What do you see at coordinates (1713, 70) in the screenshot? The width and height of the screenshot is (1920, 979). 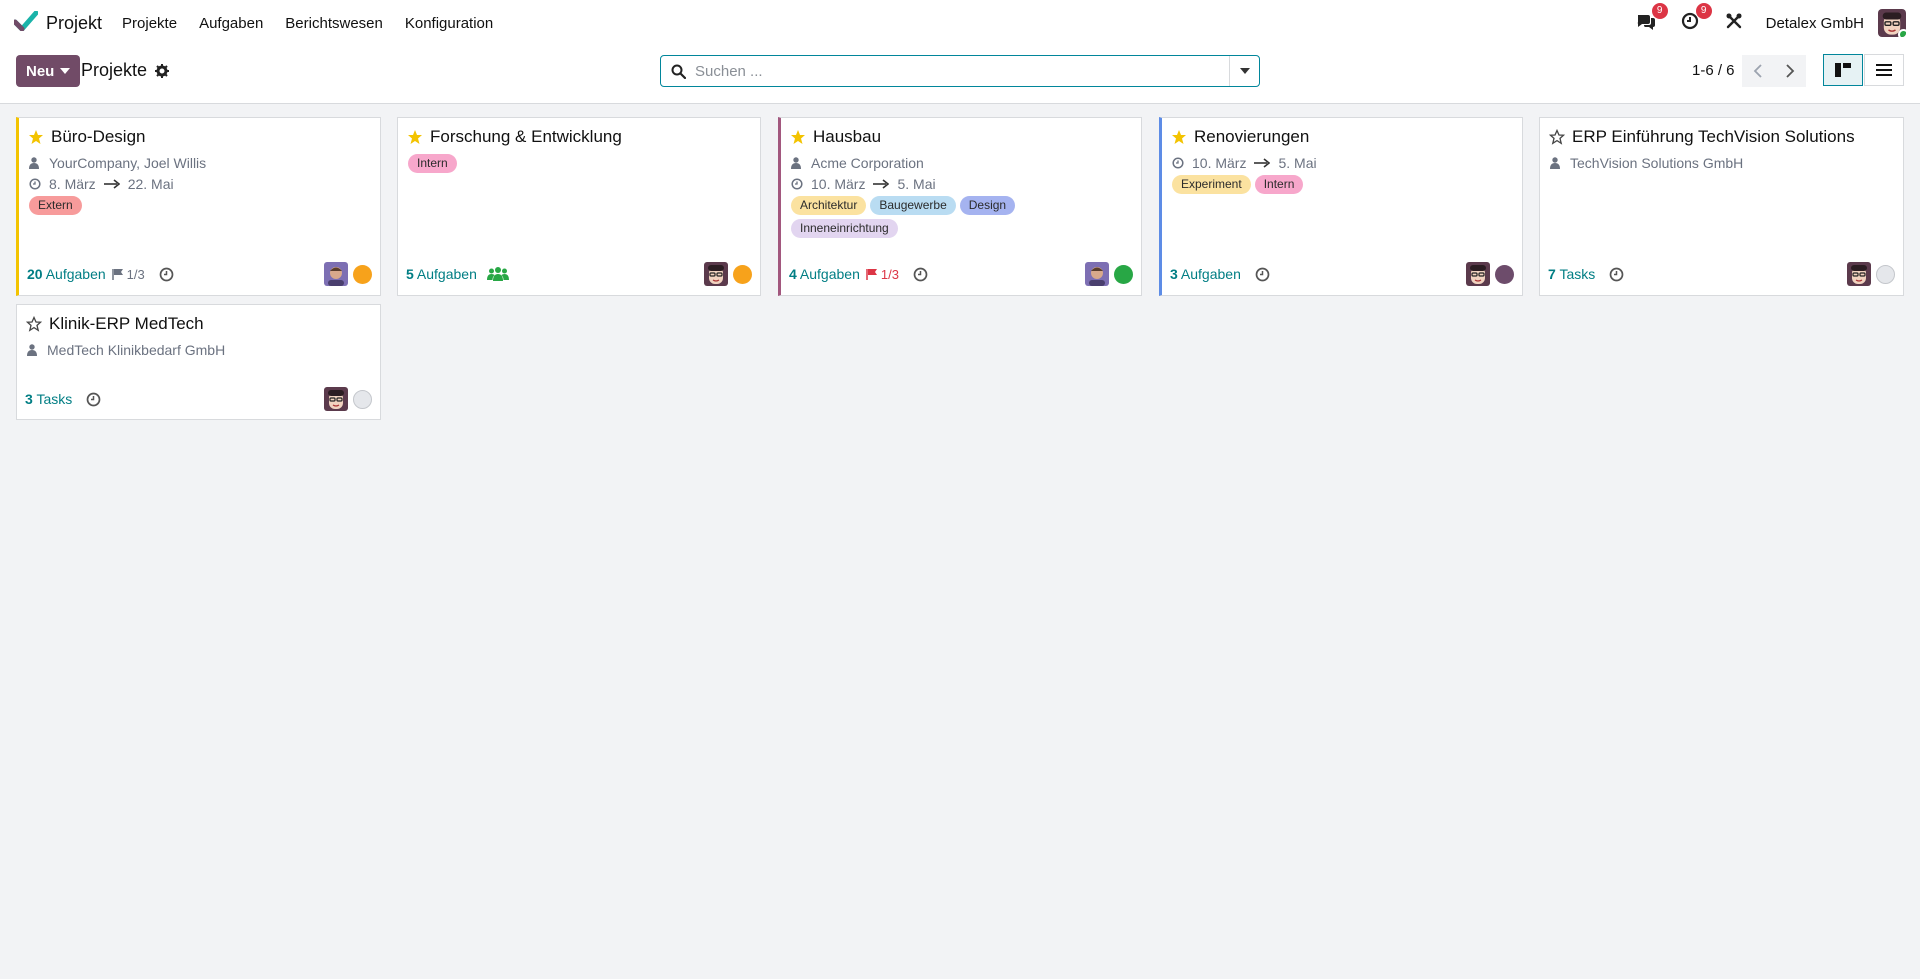 I see `pager-value: 1-6 / 6` at bounding box center [1713, 70].